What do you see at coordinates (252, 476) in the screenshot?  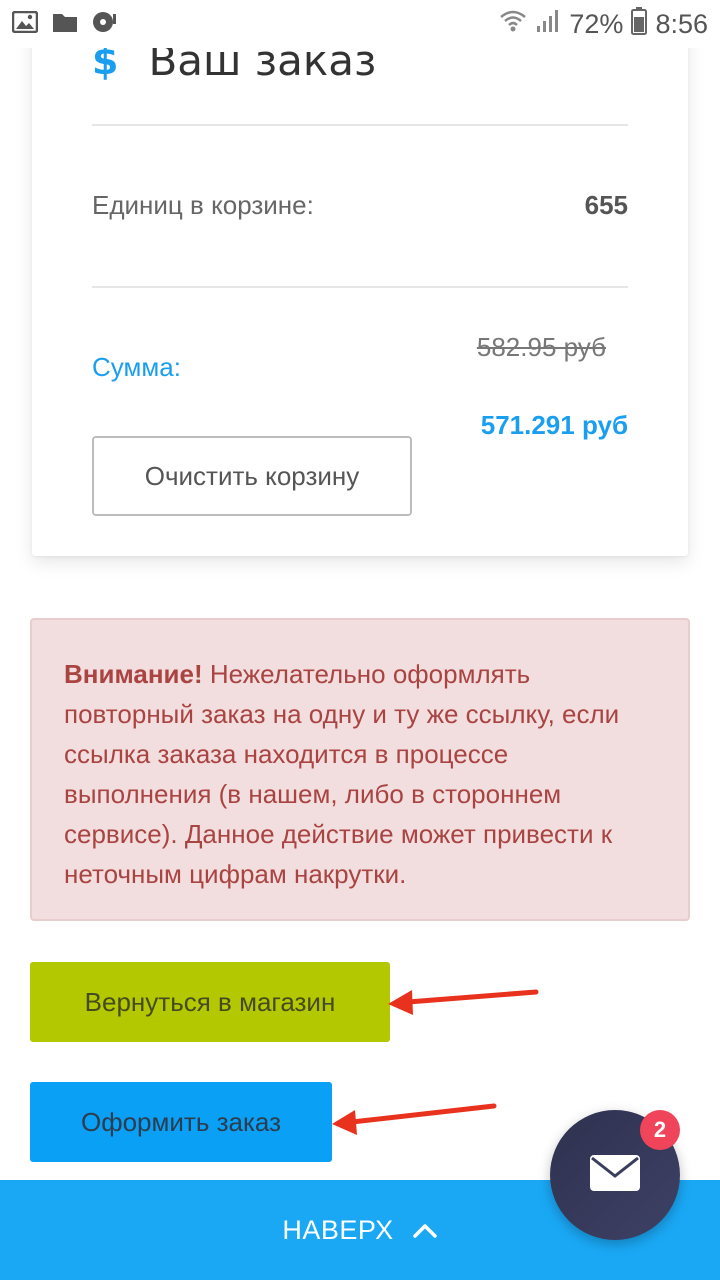 I see `clear-cart-button: Очистить корзину` at bounding box center [252, 476].